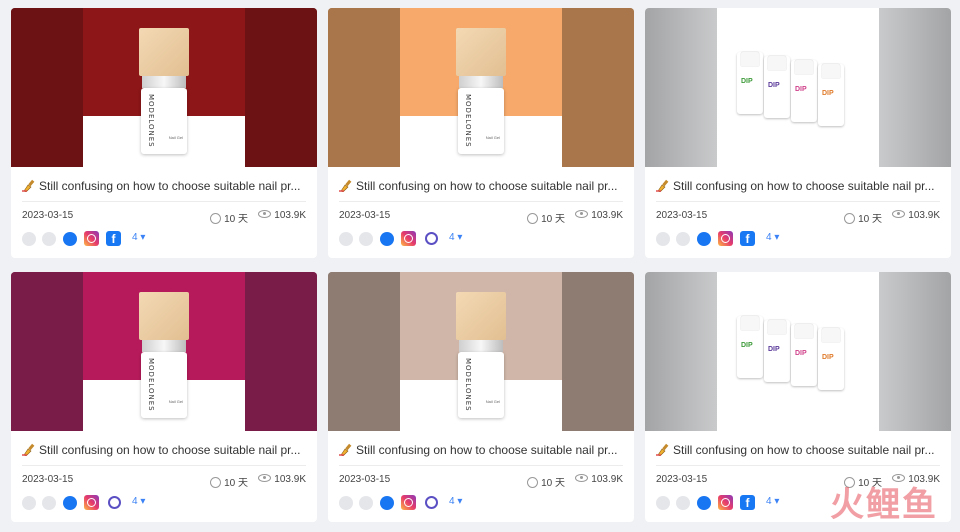 This screenshot has height=532, width=960. I want to click on views-count: 103.9K, so click(290, 479).